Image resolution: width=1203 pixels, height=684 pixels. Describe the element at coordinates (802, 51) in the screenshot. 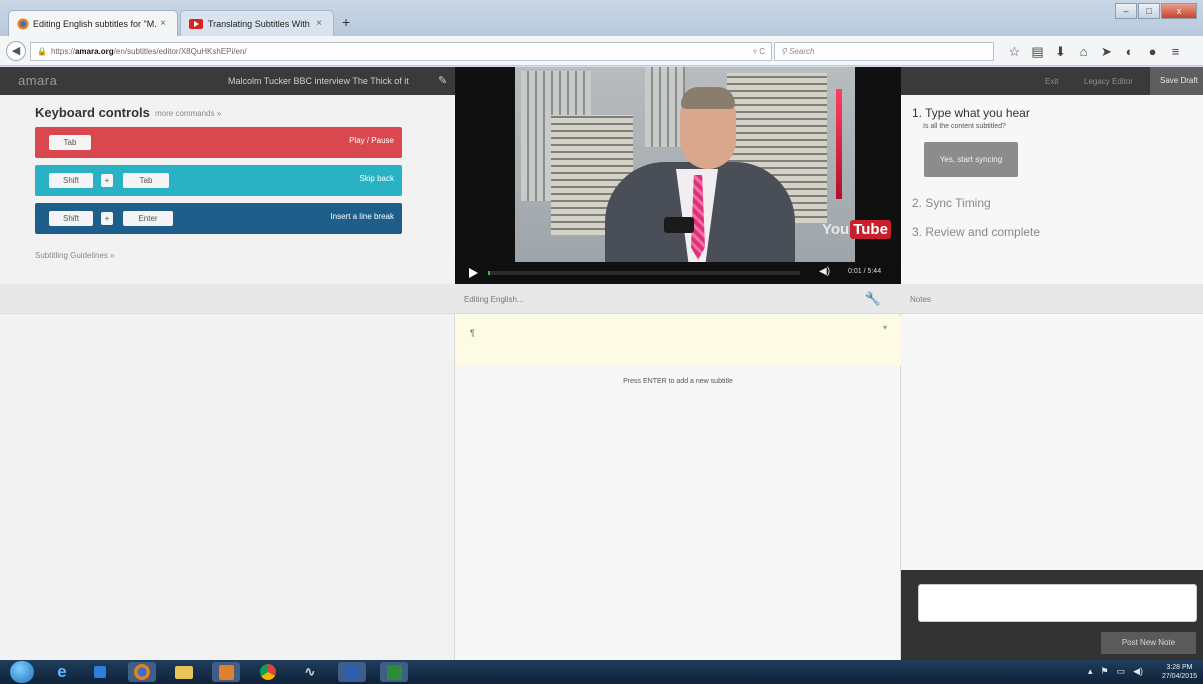

I see `search-placeholder: Search` at that location.